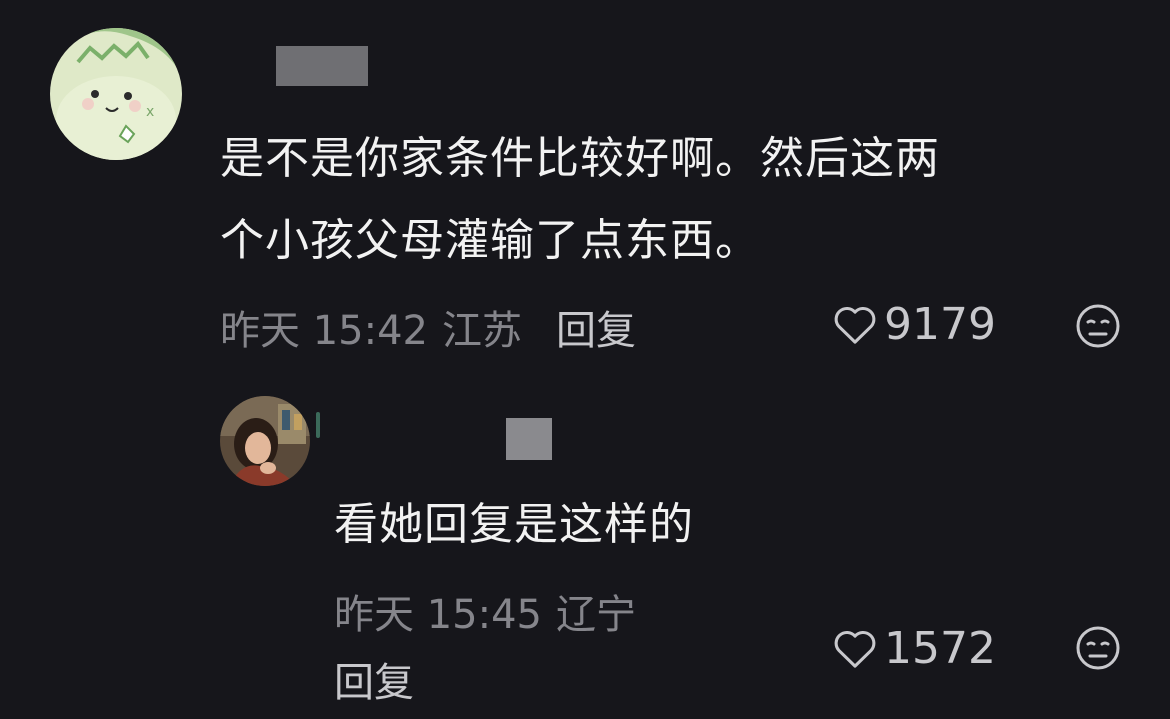  I want to click on like-button: 9179, so click(914, 324).